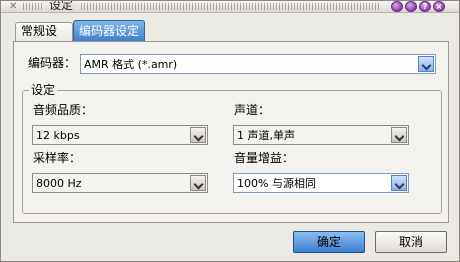 Image resolution: width=460 pixels, height=262 pixels. I want to click on title-bar: ✕ 设定 ? ×, so click(230, 7).